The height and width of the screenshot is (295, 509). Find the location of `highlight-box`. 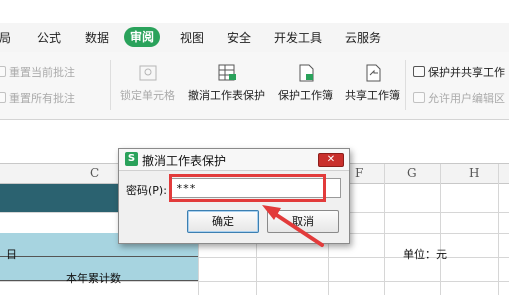

highlight-box is located at coordinates (247, 188).